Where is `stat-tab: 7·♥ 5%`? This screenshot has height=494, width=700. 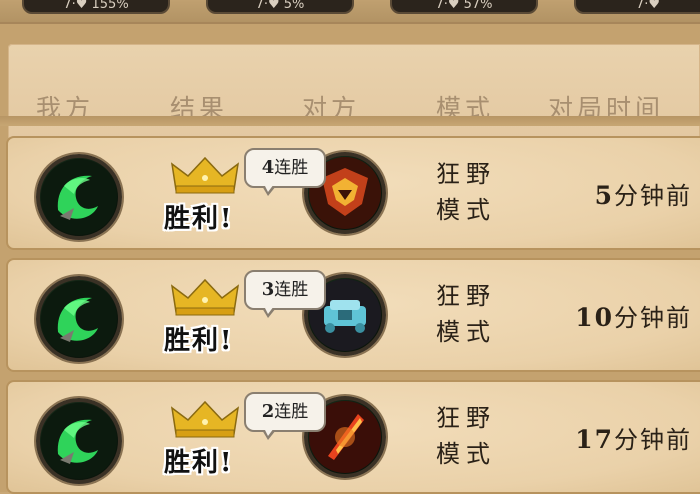 stat-tab: 7·♥ 5% is located at coordinates (280, 7).